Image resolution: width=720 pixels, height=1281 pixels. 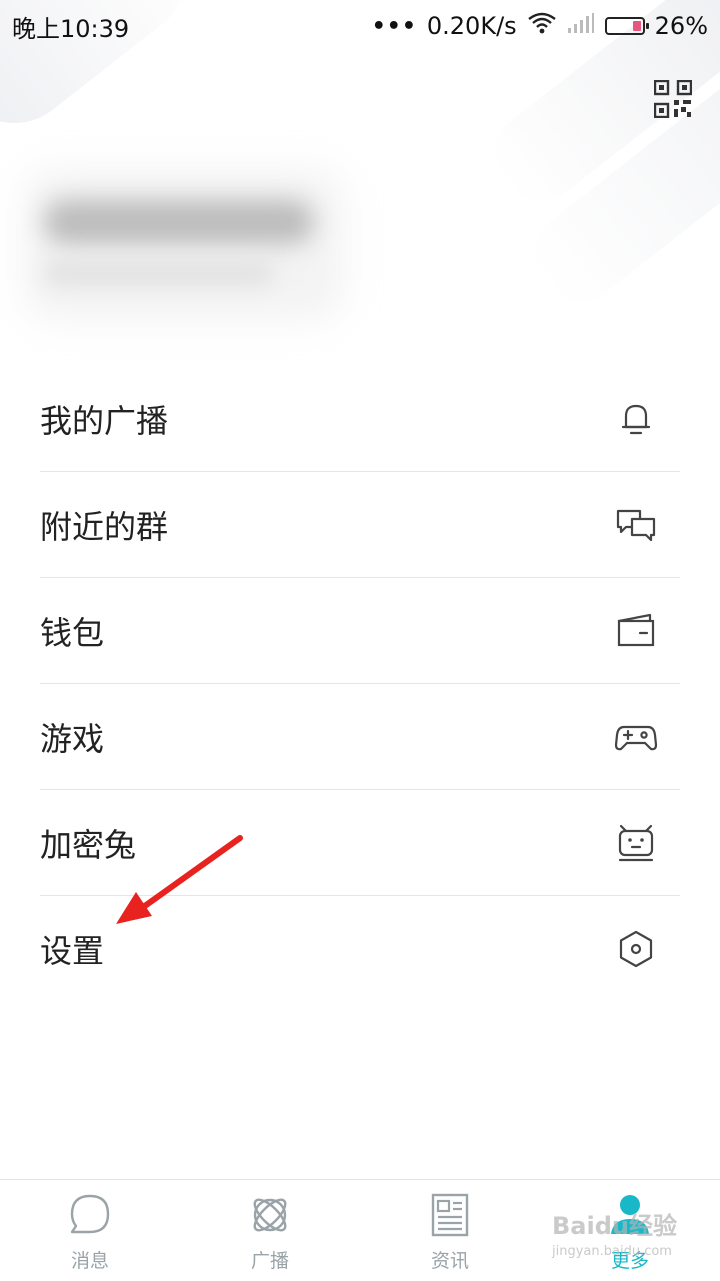 What do you see at coordinates (72, 632) in the screenshot?
I see `menu-item-label: 钱包` at bounding box center [72, 632].